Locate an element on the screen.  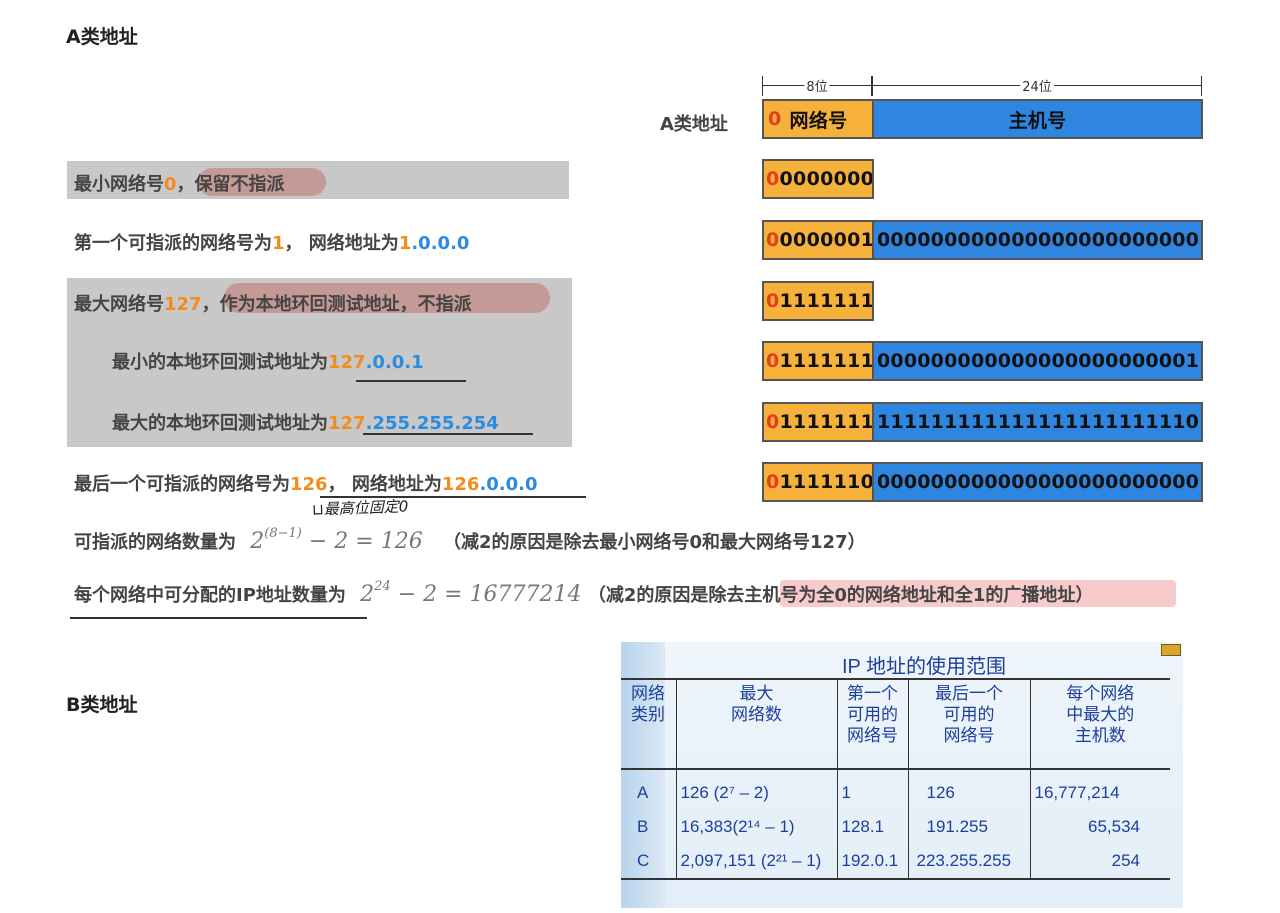
row5-net: 0 1111111 is located at coordinates (818, 422).